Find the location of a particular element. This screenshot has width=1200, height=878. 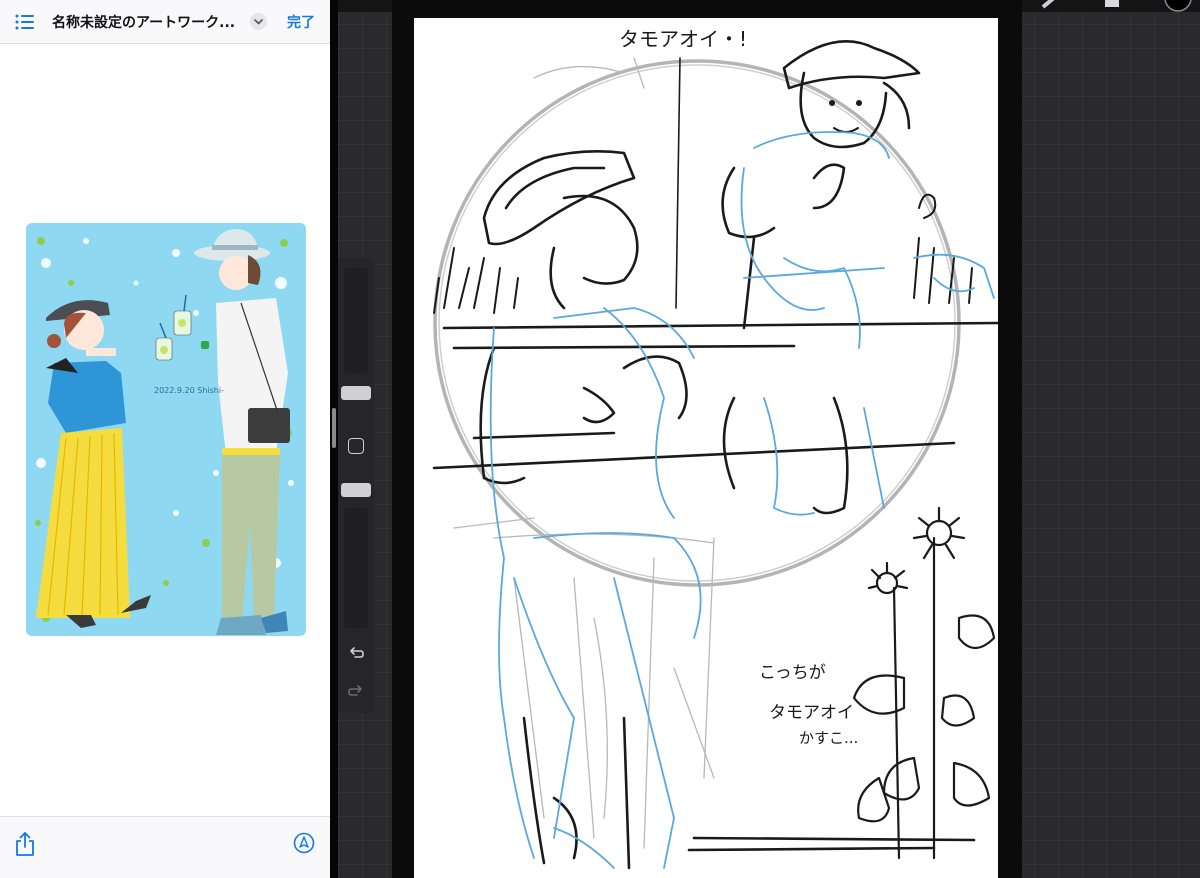

preview-header: 名称未設定のアートワーク... 完了 is located at coordinates (165, 22).